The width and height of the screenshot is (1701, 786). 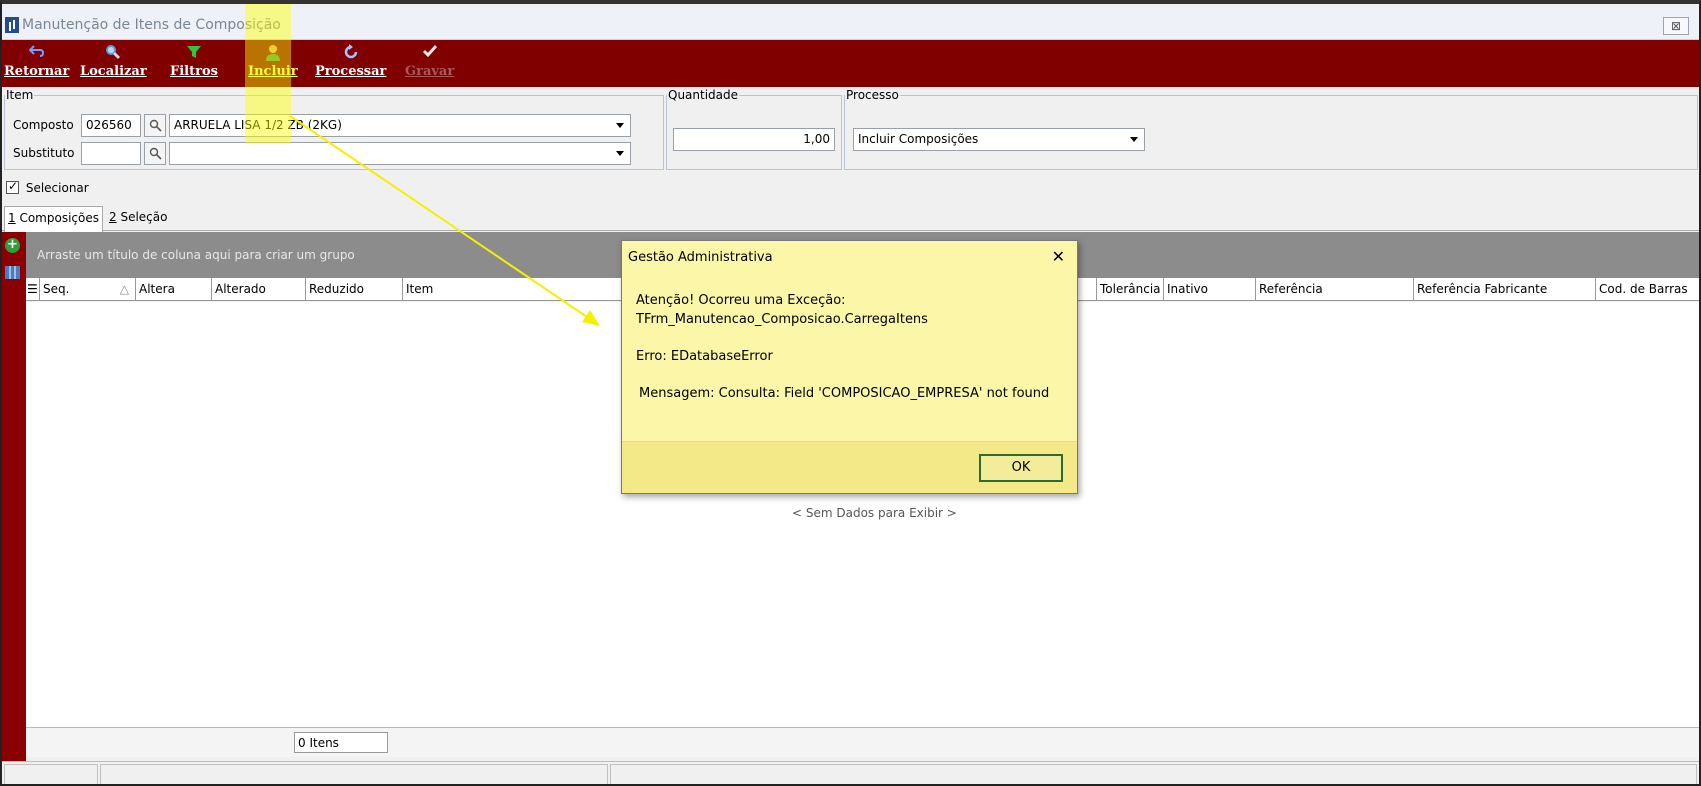 I want to click on composto-code-field: 026560, so click(x=111, y=125).